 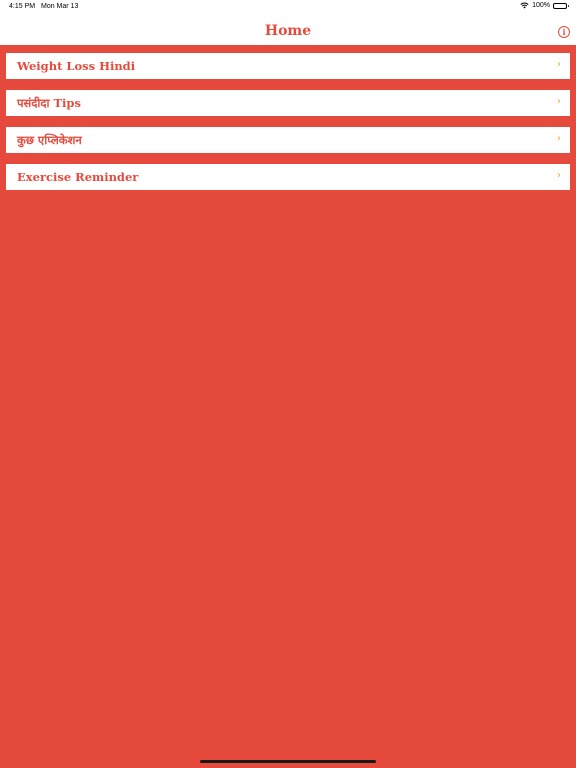 I want to click on list-item-label: Weight Loss Hindi, so click(x=76, y=66).